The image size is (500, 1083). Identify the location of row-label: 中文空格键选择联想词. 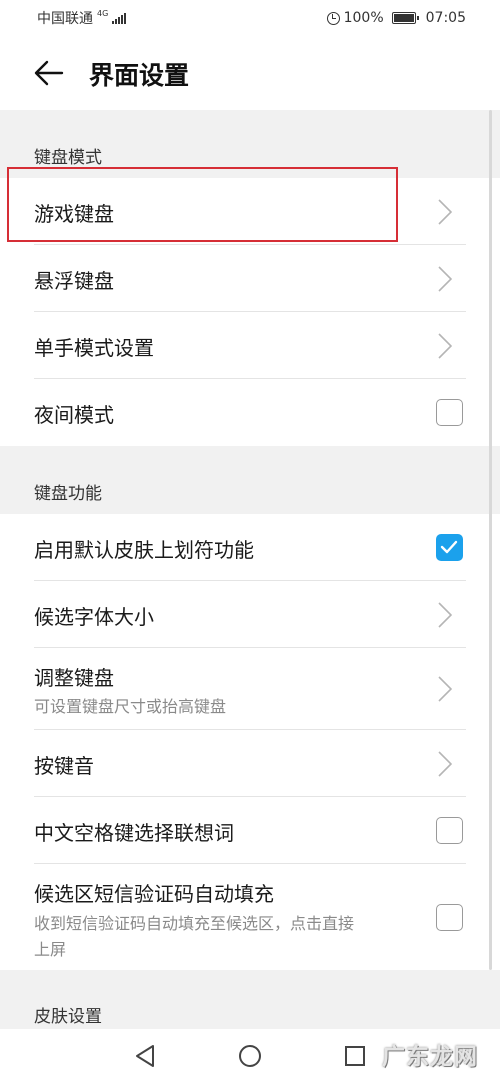
(134, 833).